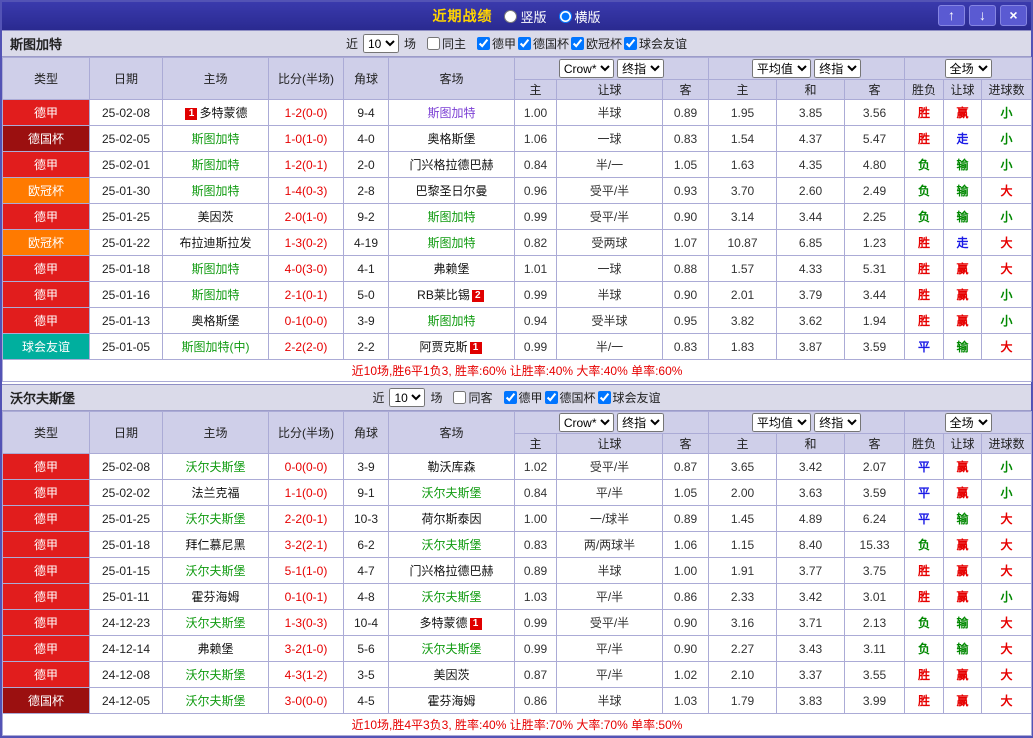 This screenshot has height=738, width=1033. Describe the element at coordinates (451, 467) in the screenshot. I see `team-link: 勒沃库森` at that location.